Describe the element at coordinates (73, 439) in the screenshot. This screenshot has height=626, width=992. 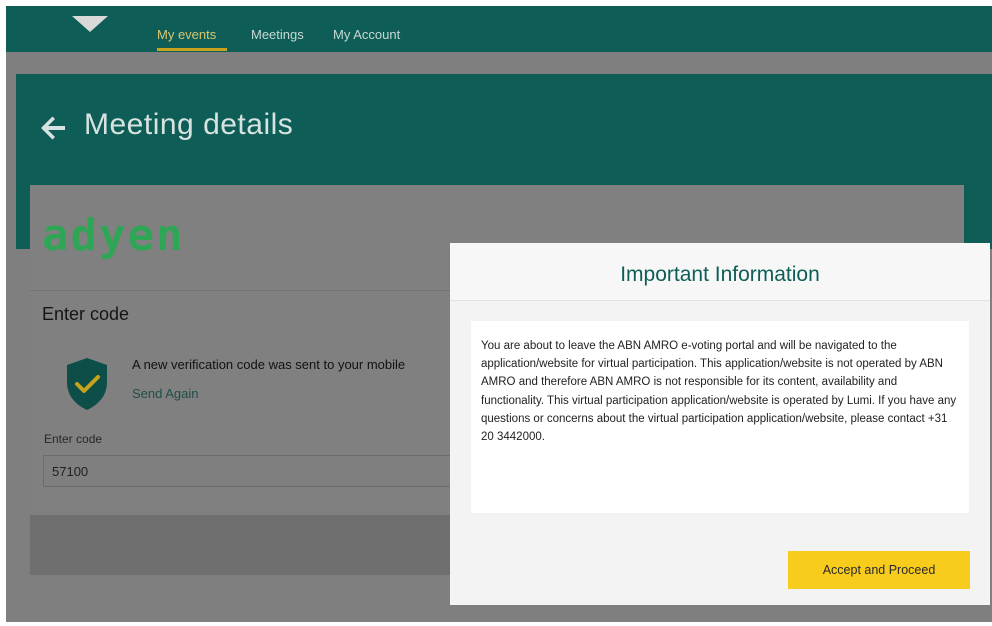
I see `code-field-label: Enter code` at that location.